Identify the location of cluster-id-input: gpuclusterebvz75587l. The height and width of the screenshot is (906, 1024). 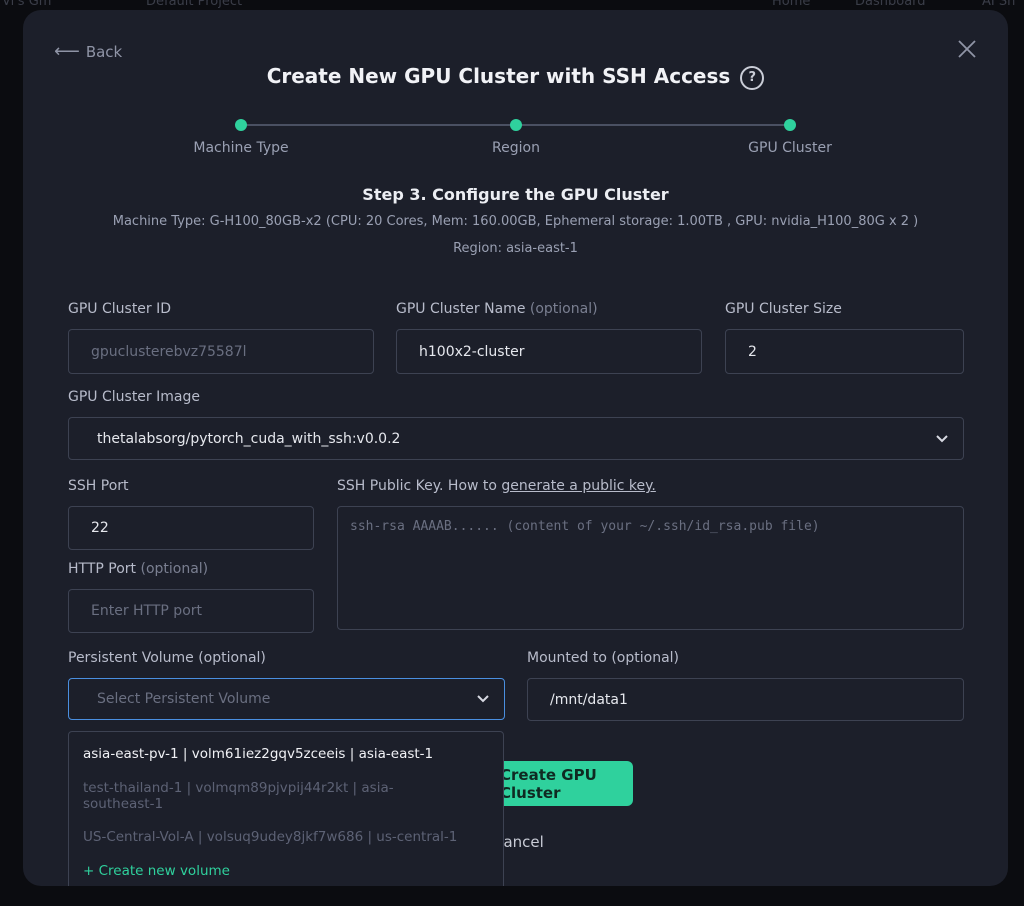
(221, 351).